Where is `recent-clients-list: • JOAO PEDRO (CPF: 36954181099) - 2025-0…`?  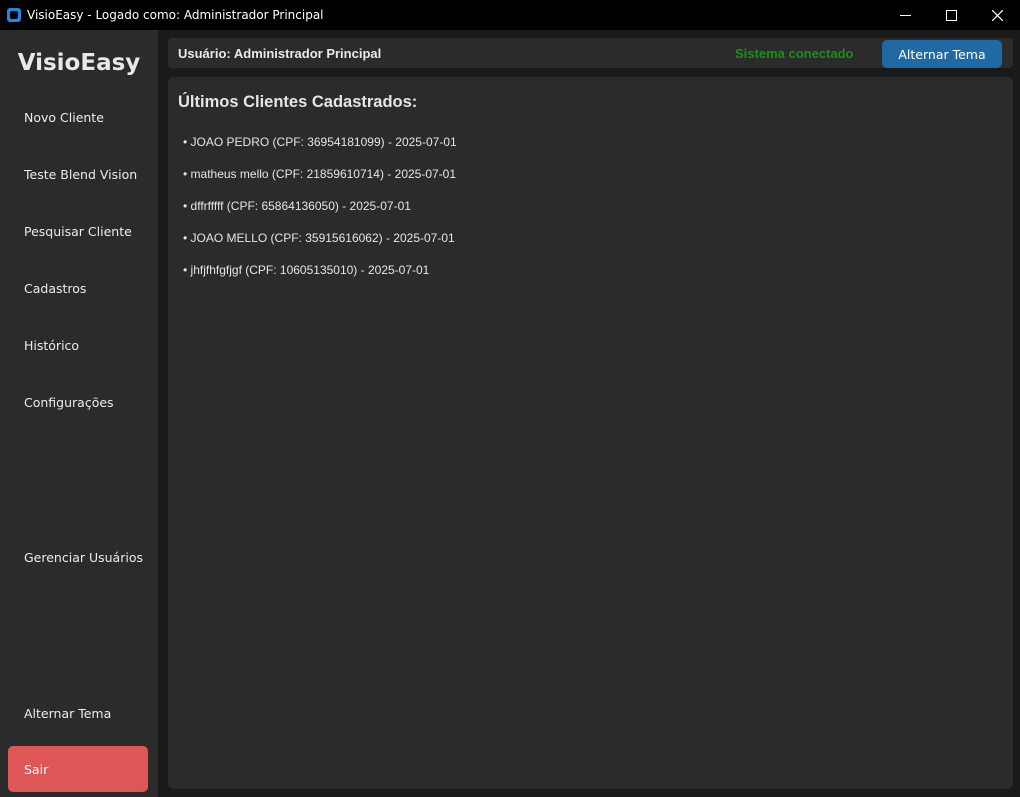
recent-clients-list: • JOAO PEDRO (CPF: 36954181099) - 2025-0… is located at coordinates (320, 214).